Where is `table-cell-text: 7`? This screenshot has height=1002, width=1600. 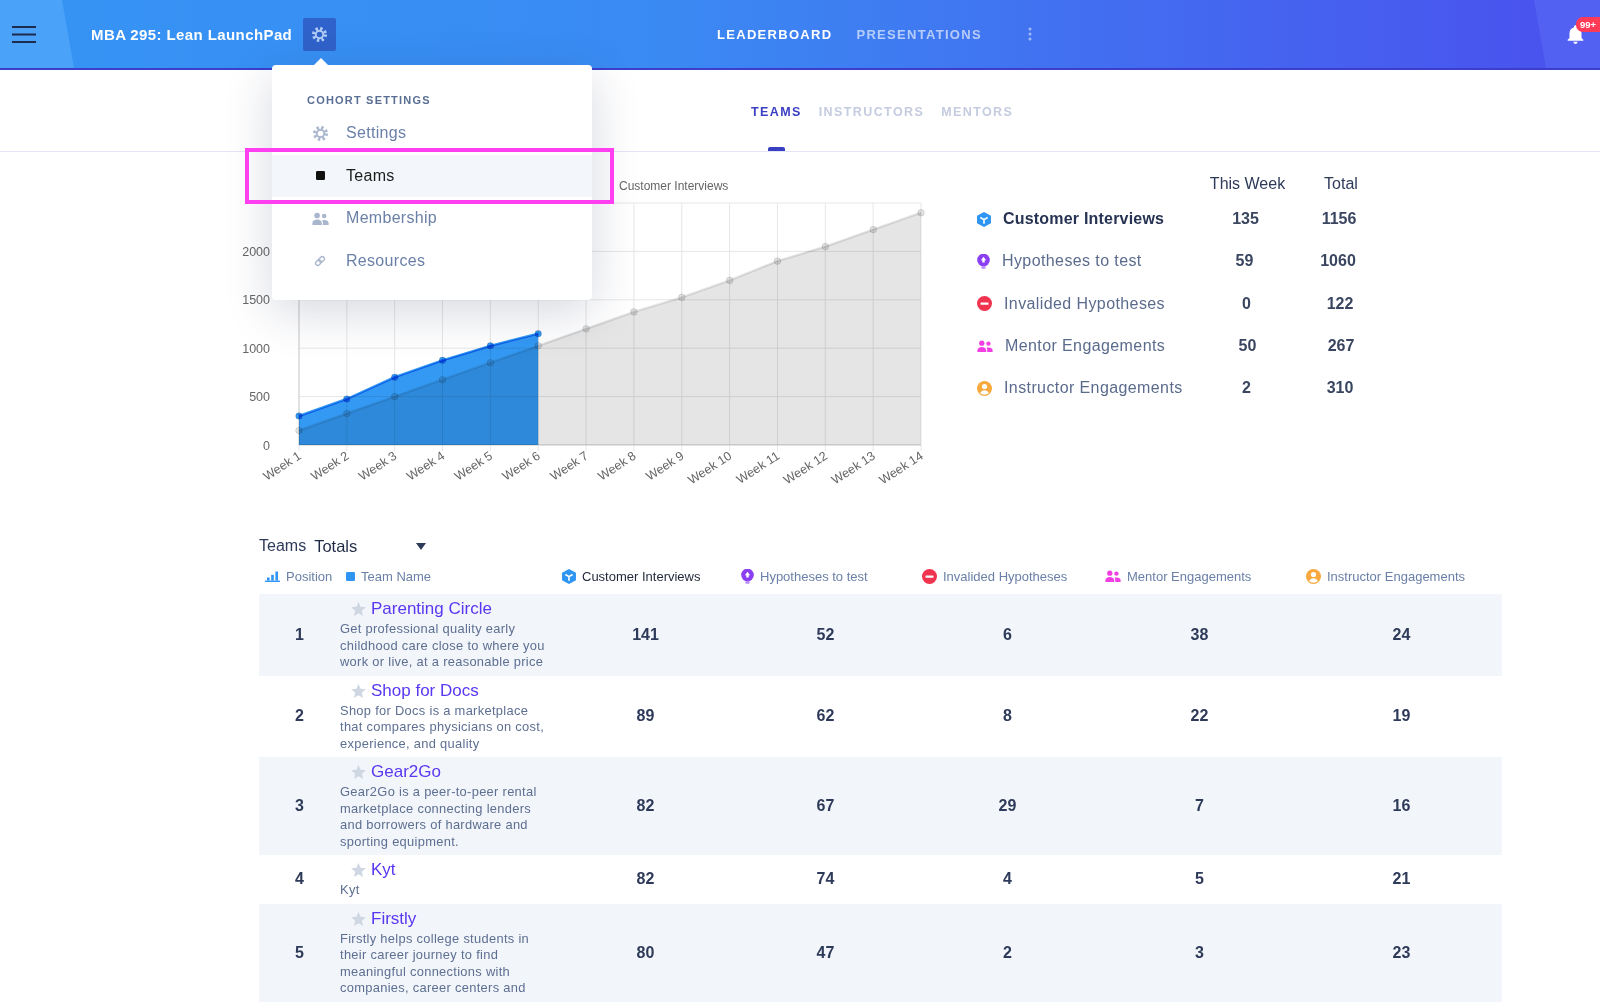
table-cell-text: 7 is located at coordinates (1199, 806).